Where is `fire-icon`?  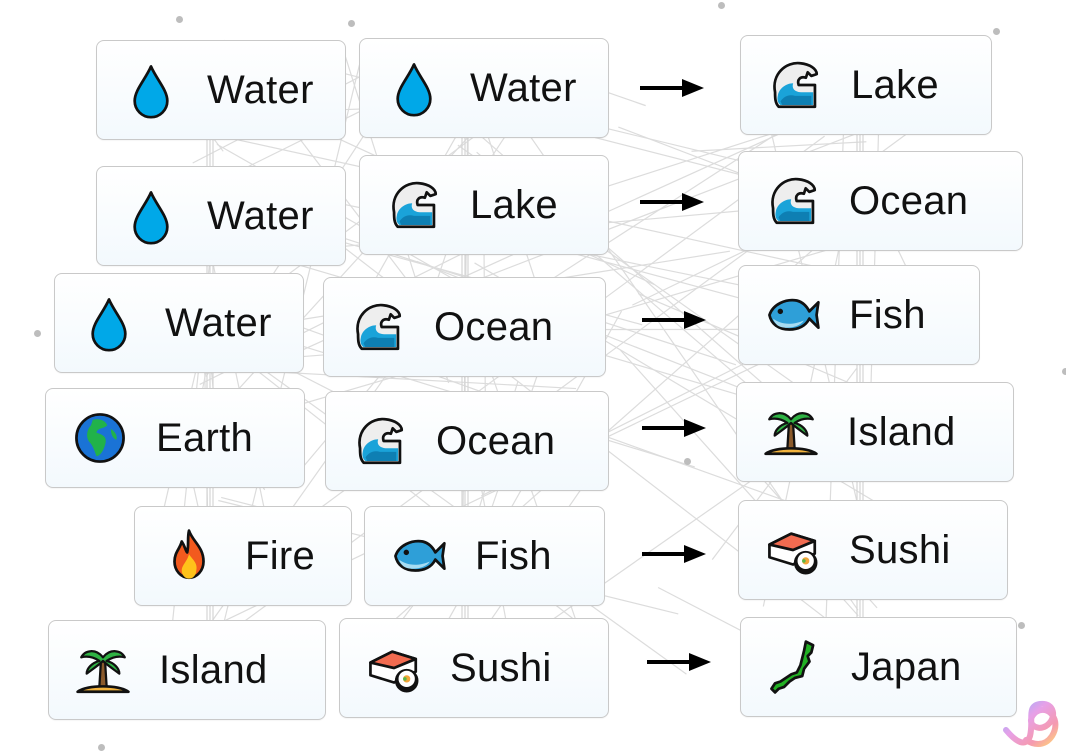
fire-icon is located at coordinates (189, 556).